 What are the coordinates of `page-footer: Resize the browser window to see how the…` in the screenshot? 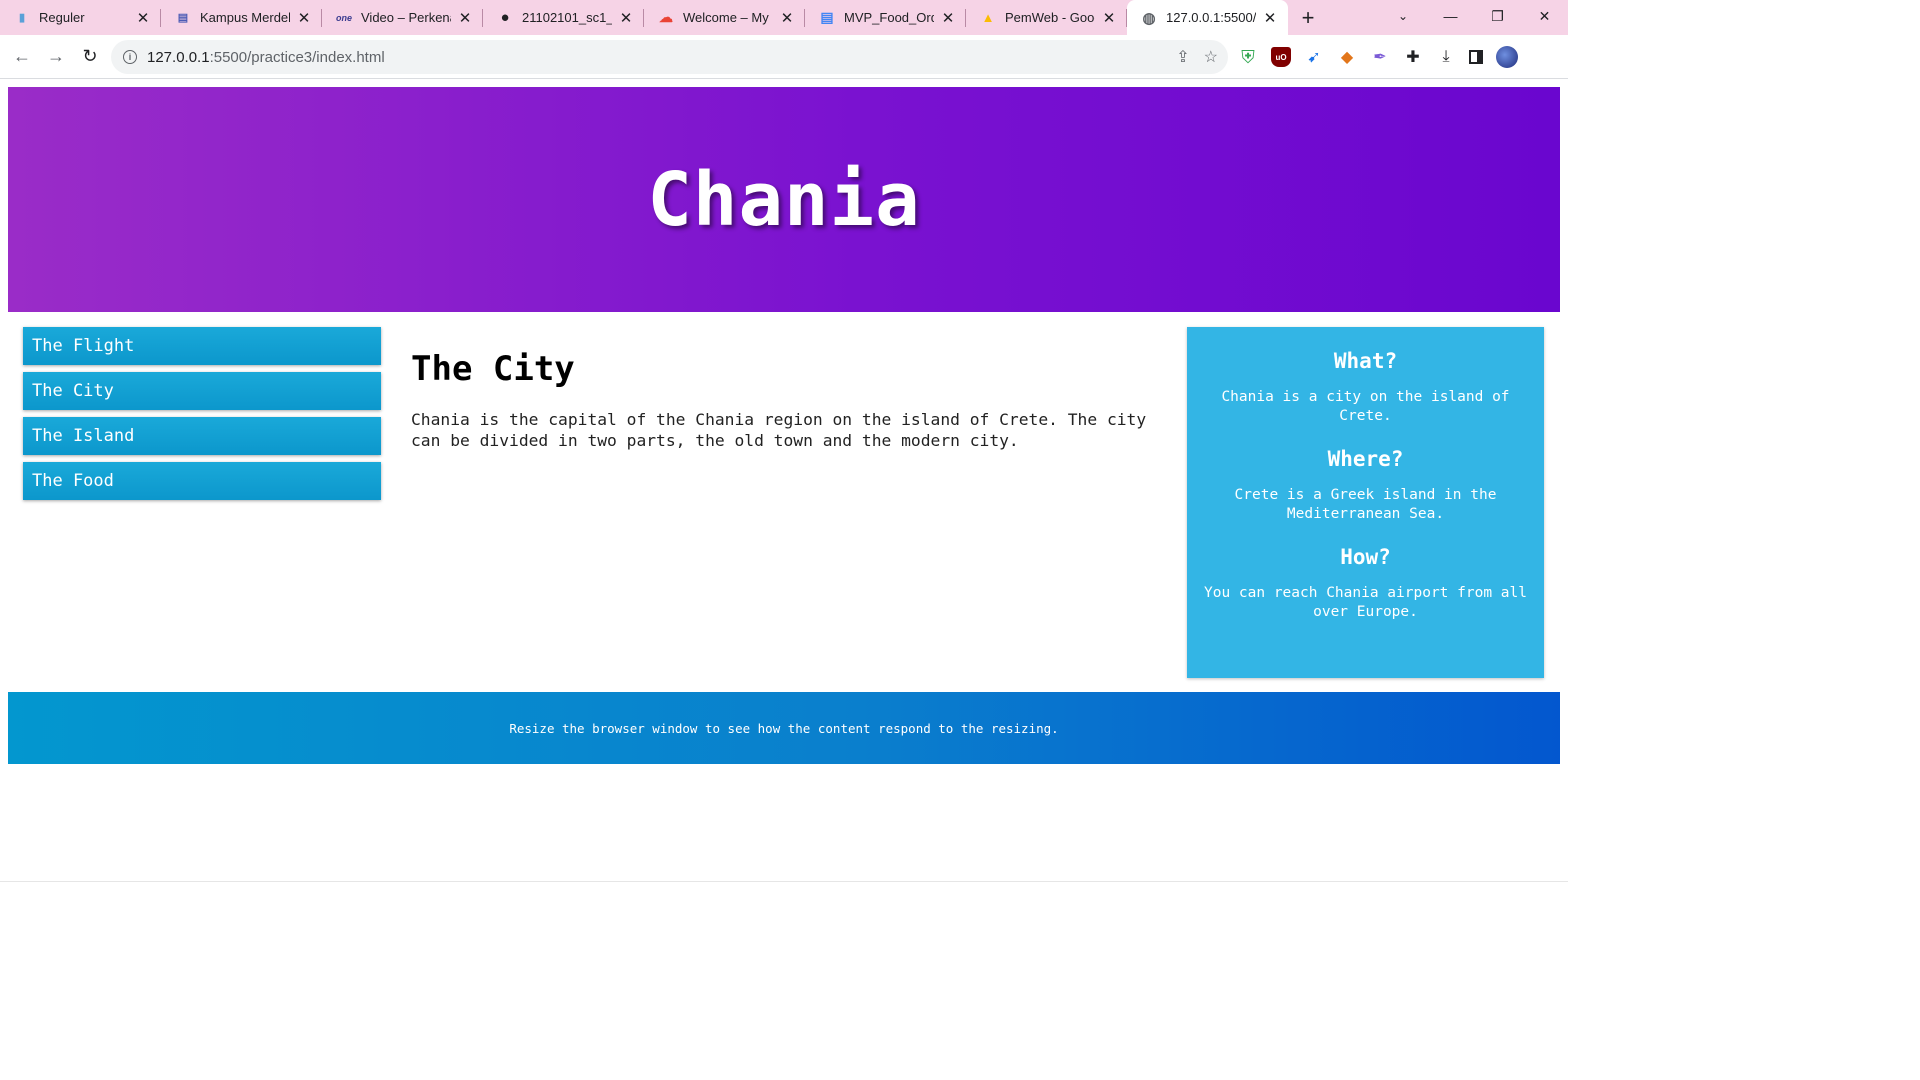 It's located at (784, 728).